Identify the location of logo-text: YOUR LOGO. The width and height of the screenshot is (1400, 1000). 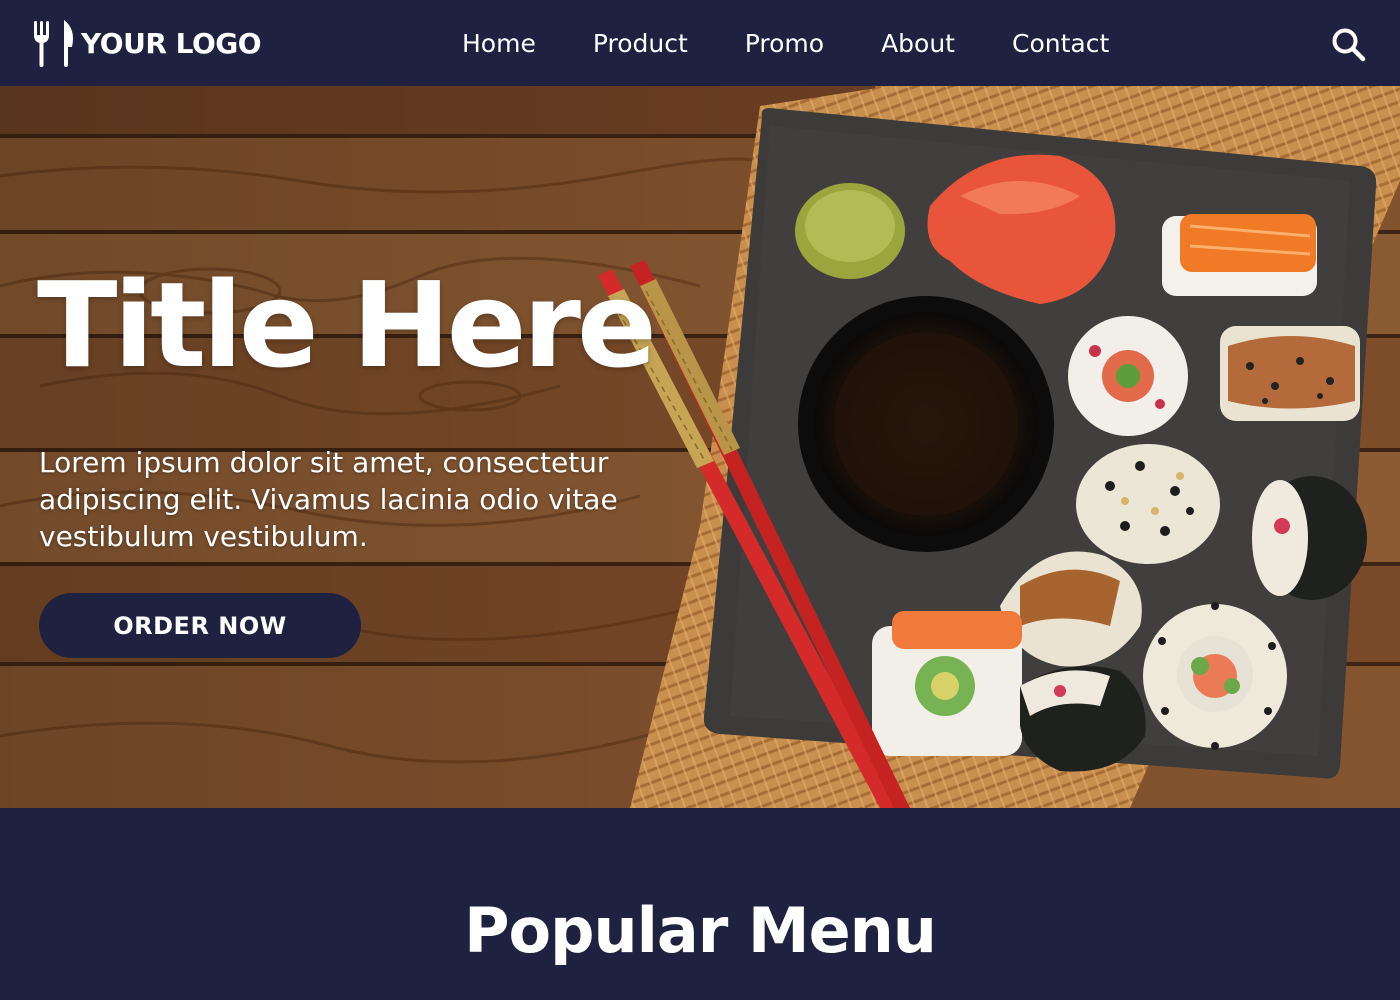
(171, 43).